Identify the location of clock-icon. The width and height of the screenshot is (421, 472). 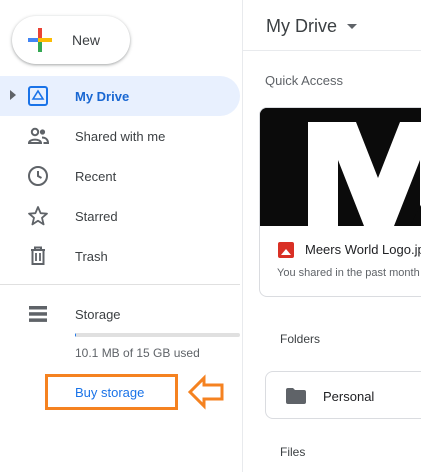
(38, 176).